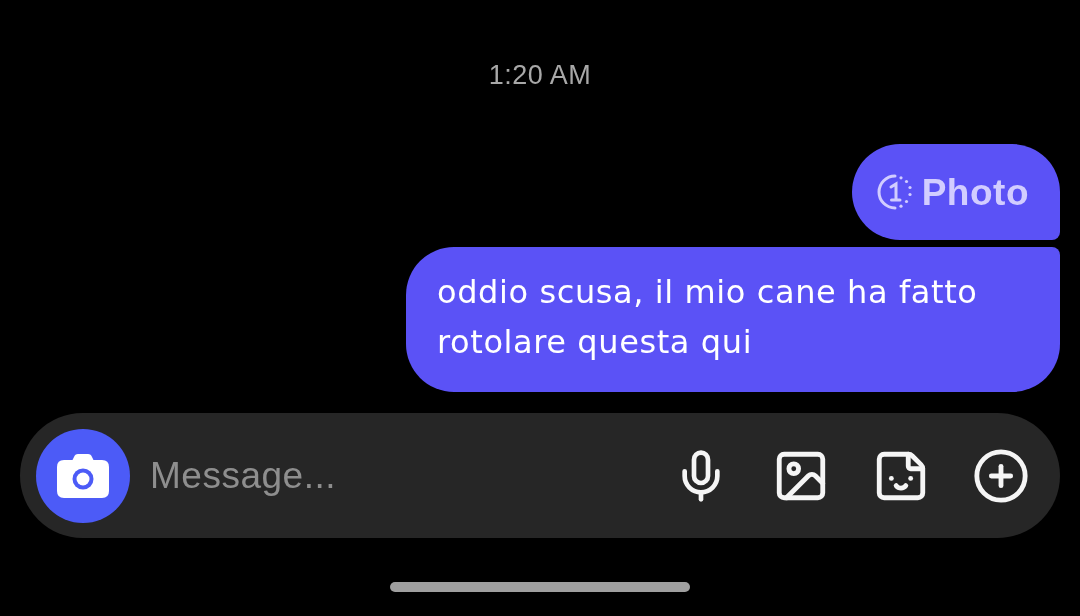 This screenshot has height=616, width=1080. What do you see at coordinates (975, 192) in the screenshot?
I see `photo-label: Photo` at bounding box center [975, 192].